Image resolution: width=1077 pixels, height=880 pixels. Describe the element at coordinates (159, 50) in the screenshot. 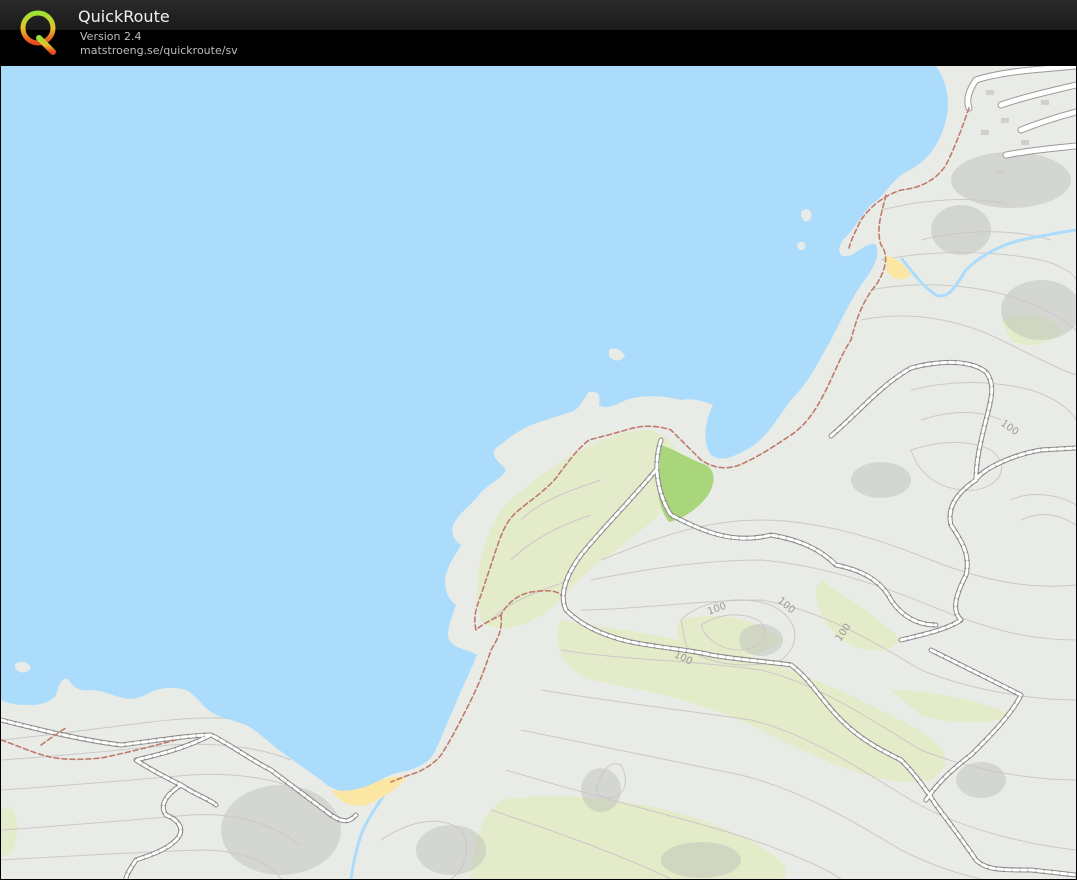

I see `app-url: matstroeng.se/quickroute/sv` at that location.